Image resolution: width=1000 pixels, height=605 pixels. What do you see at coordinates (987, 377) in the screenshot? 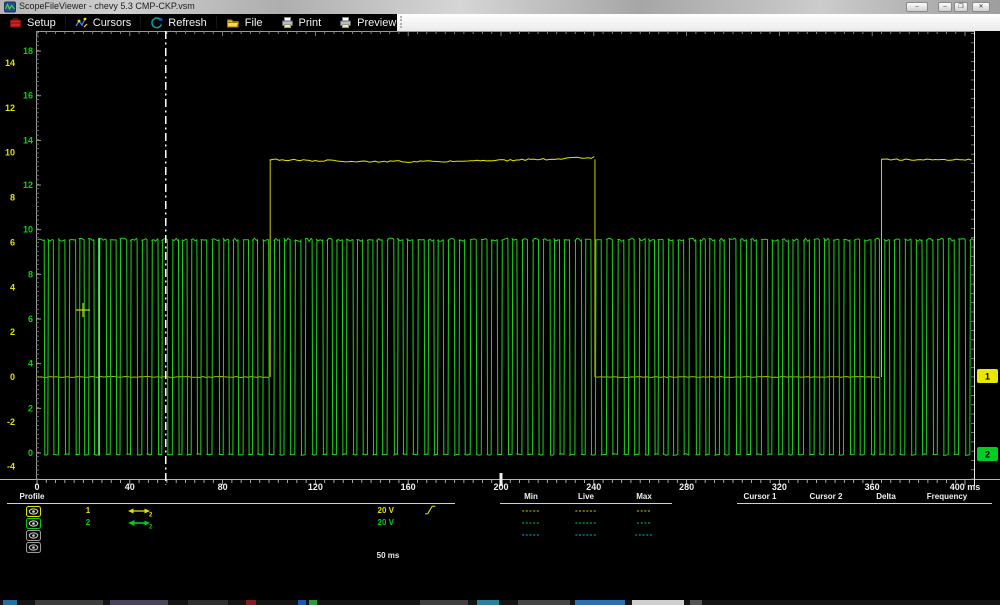
I see `svg-text: 1` at bounding box center [987, 377].